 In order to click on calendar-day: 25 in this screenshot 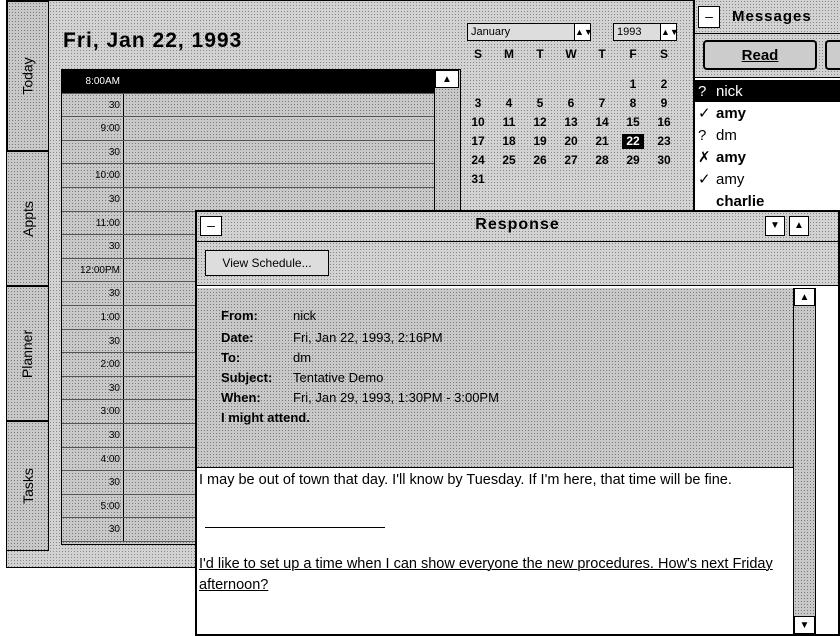, I will do `click(509, 160)`.